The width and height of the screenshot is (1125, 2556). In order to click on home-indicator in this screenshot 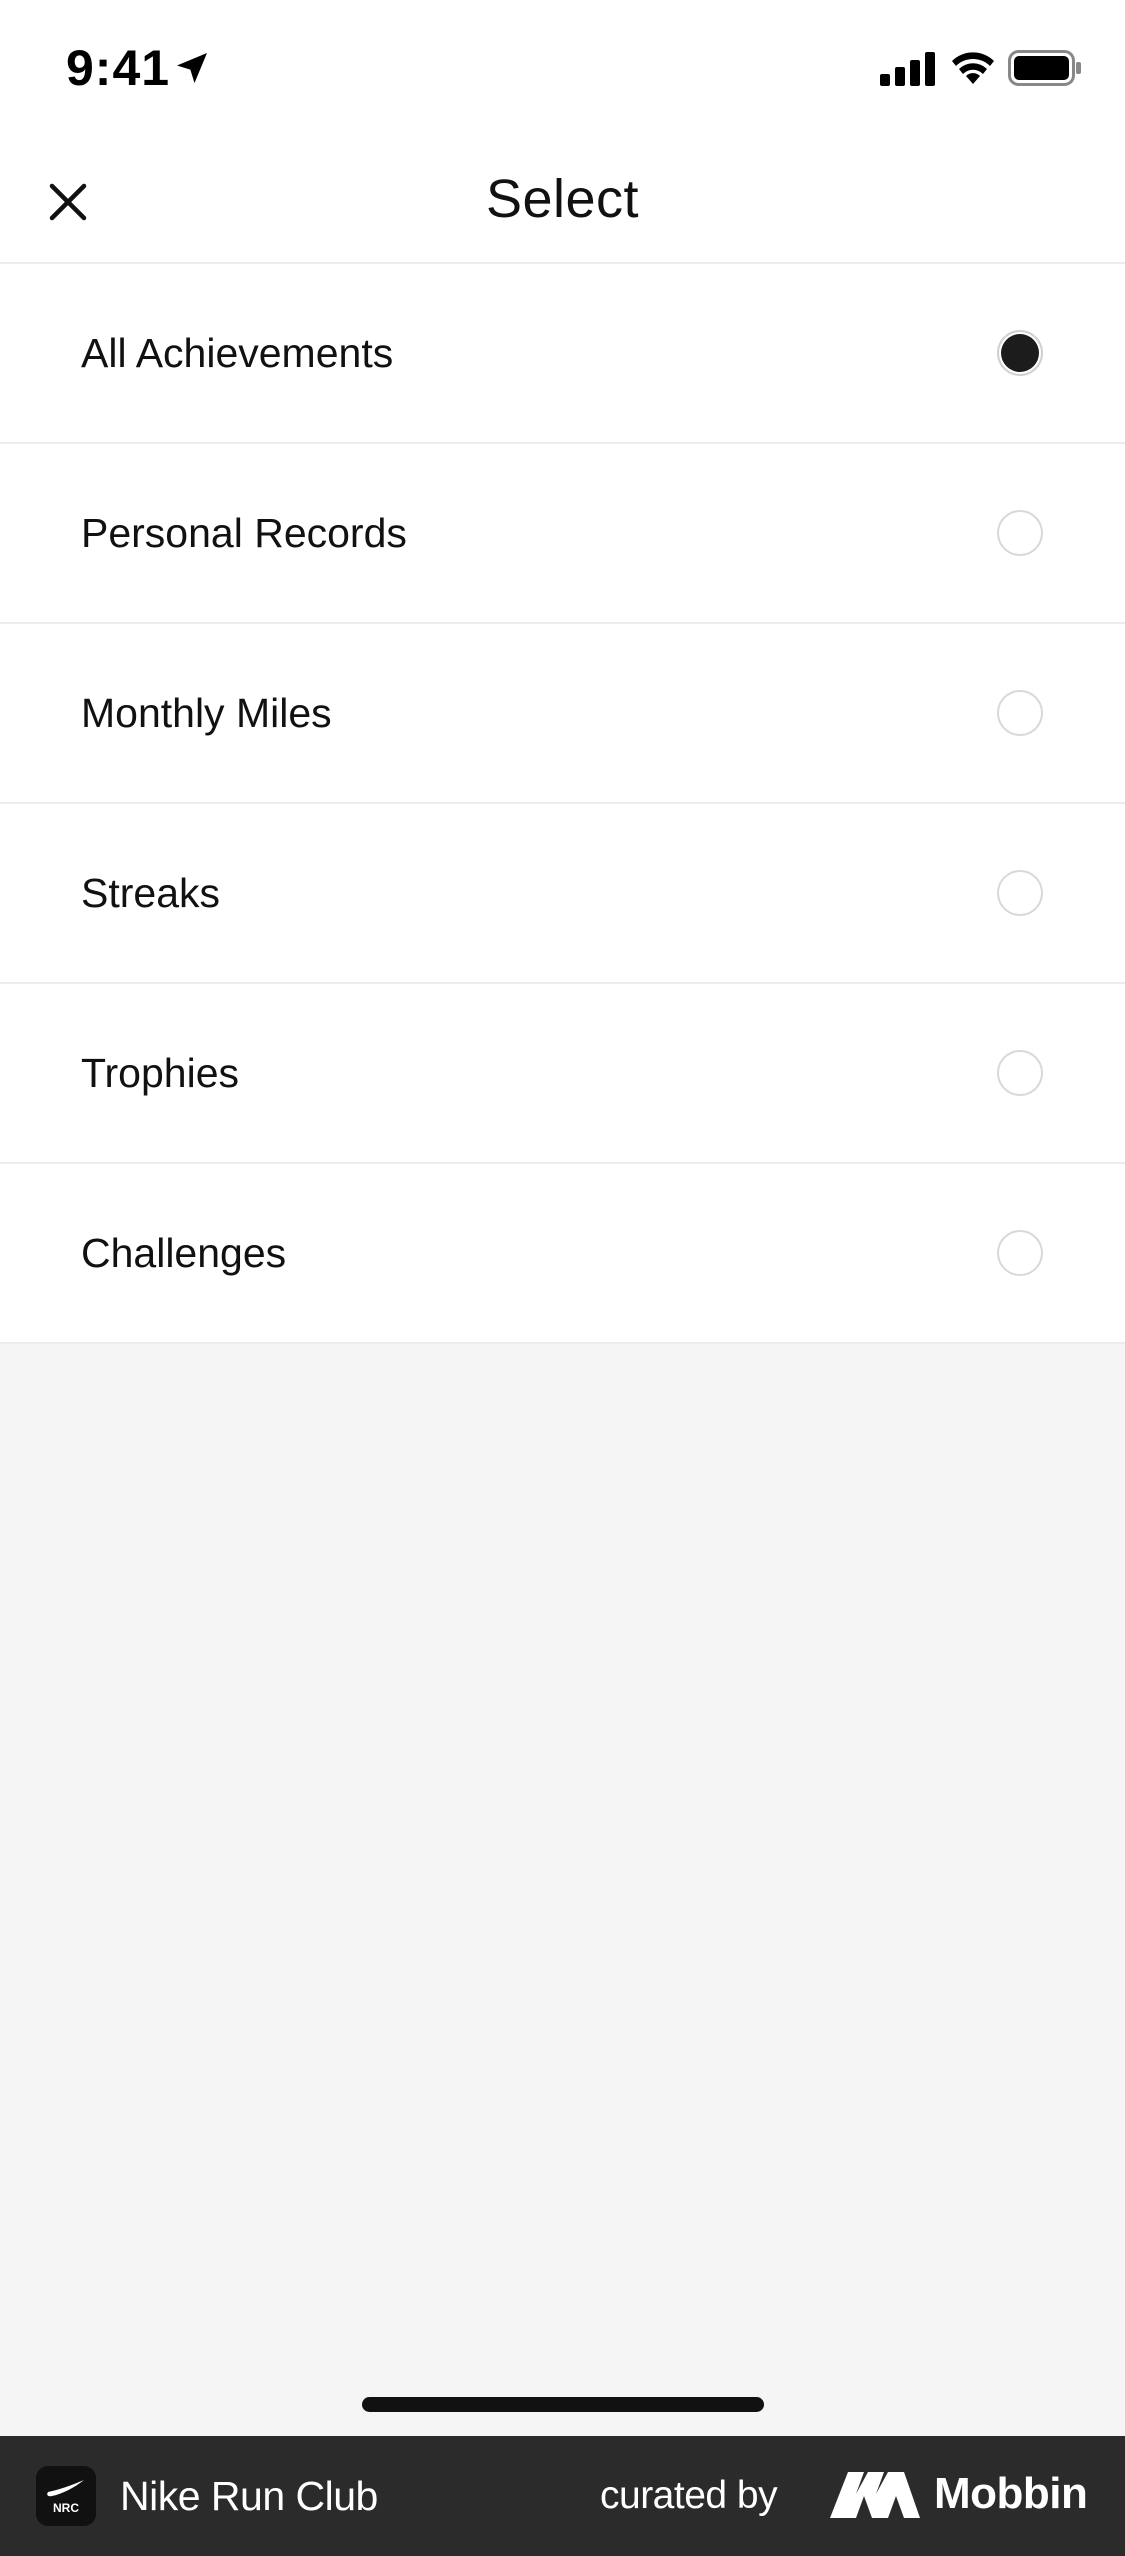, I will do `click(563, 2404)`.